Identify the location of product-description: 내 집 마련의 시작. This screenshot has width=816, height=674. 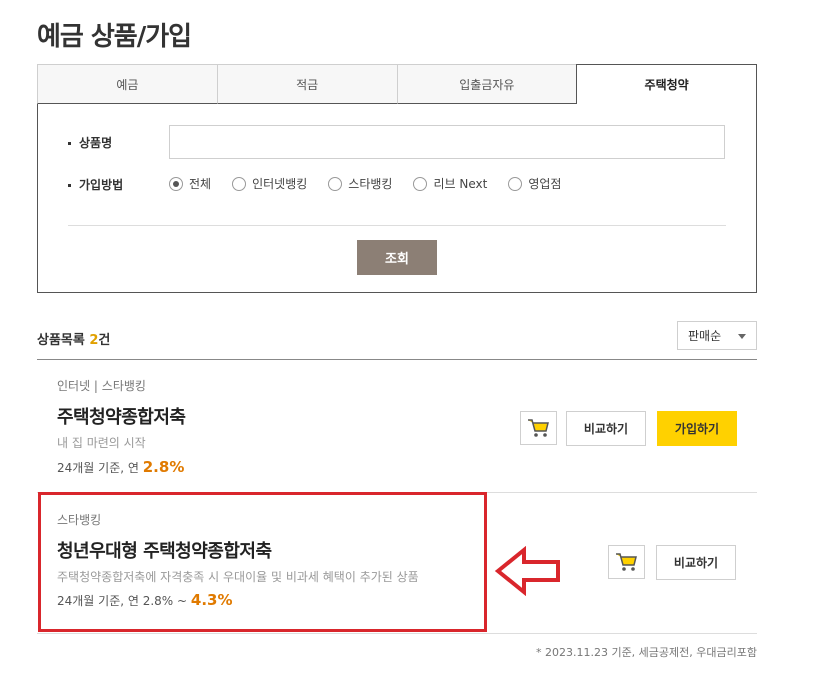
(101, 443).